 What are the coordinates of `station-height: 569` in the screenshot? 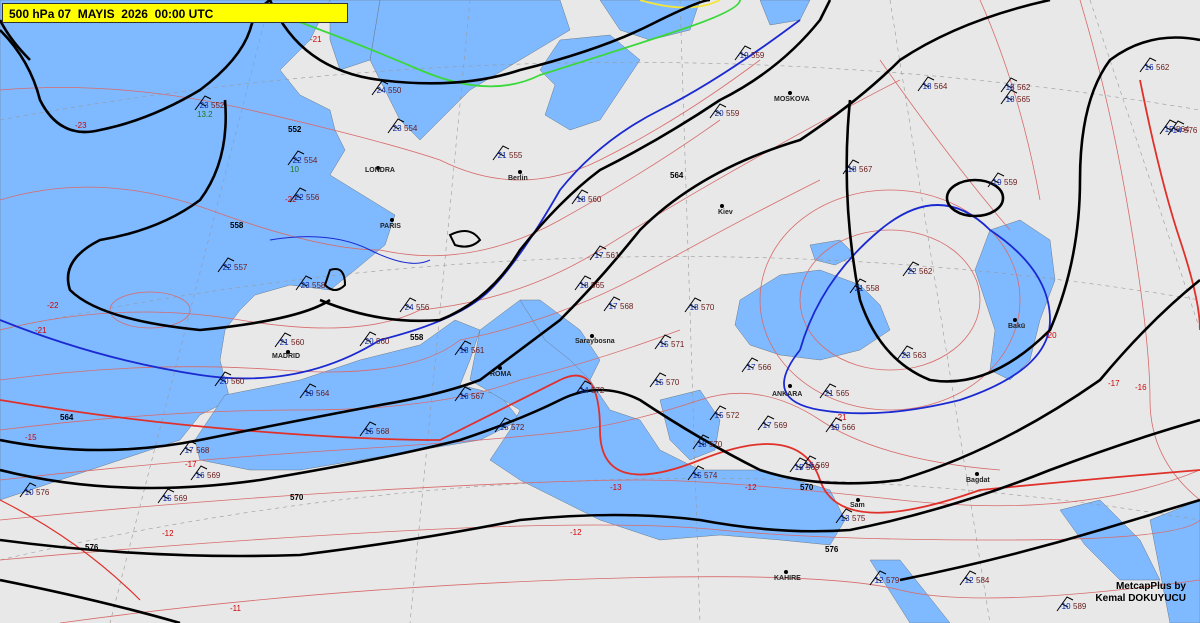 It's located at (781, 425).